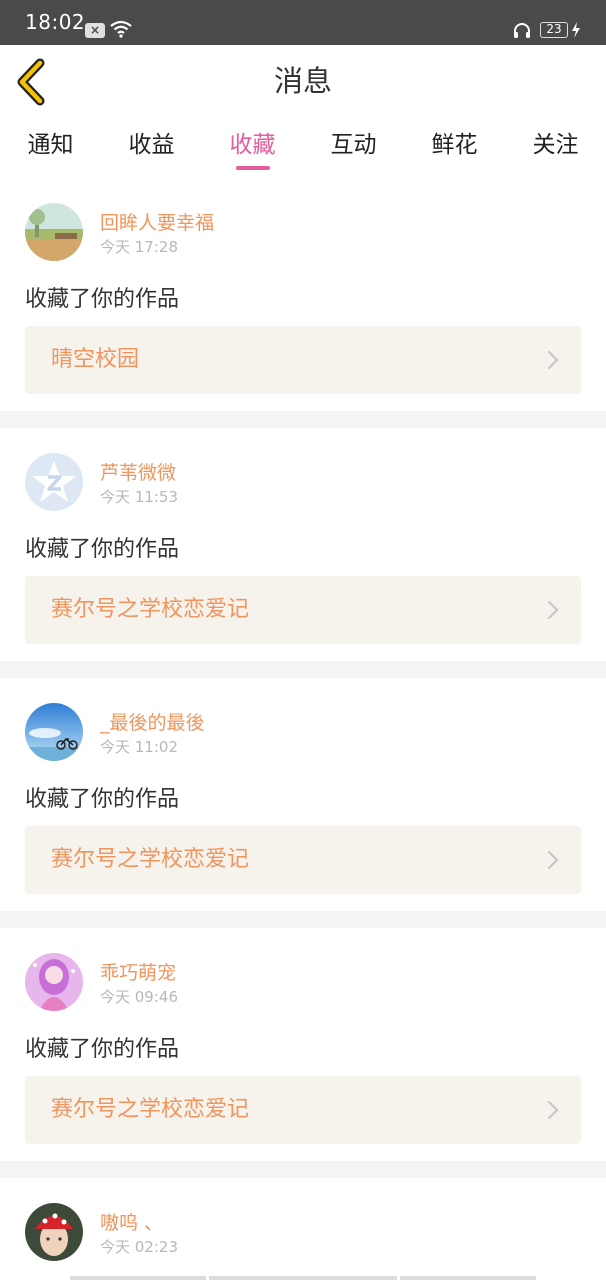 The height and width of the screenshot is (1280, 606). Describe the element at coordinates (139, 1247) in the screenshot. I see `timestamp: 今天 02:23` at that location.